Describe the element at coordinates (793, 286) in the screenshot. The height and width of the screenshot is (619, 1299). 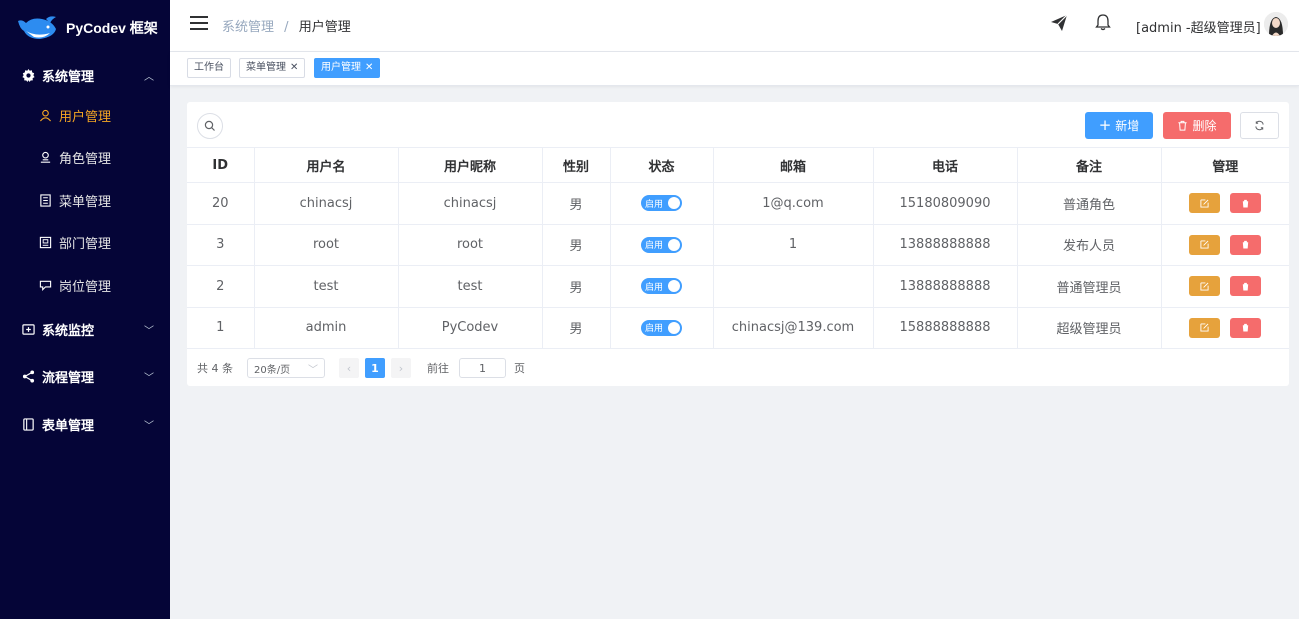
I see `cell-email` at that location.